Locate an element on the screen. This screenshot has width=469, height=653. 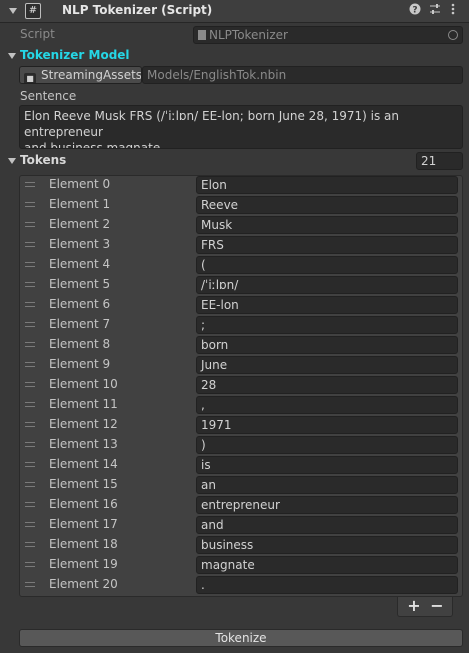
token-row: Element 17 and is located at coordinates (241, 525).